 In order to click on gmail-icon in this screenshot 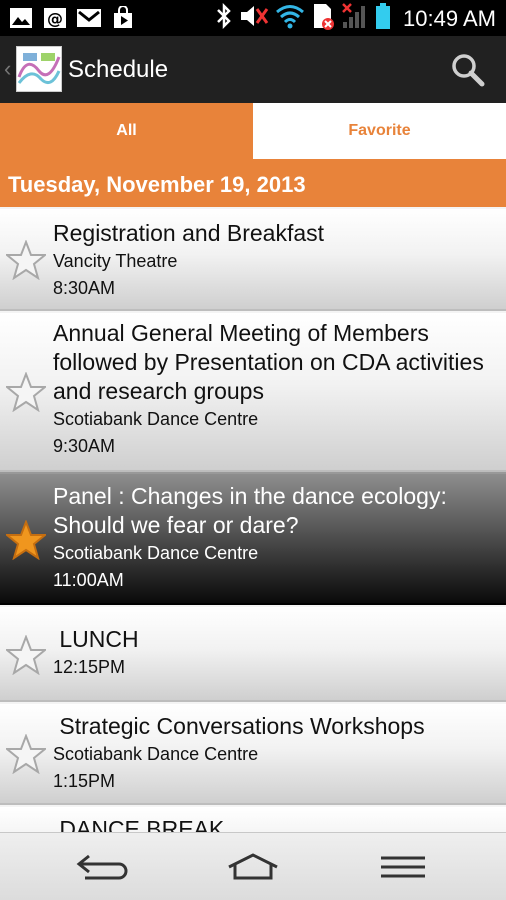, I will do `click(89, 18)`.